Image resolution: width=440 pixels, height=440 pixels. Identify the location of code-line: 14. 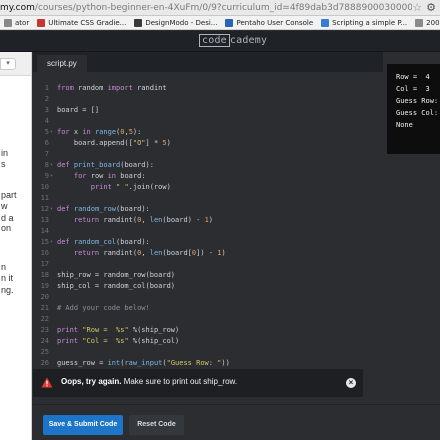
(208, 231).